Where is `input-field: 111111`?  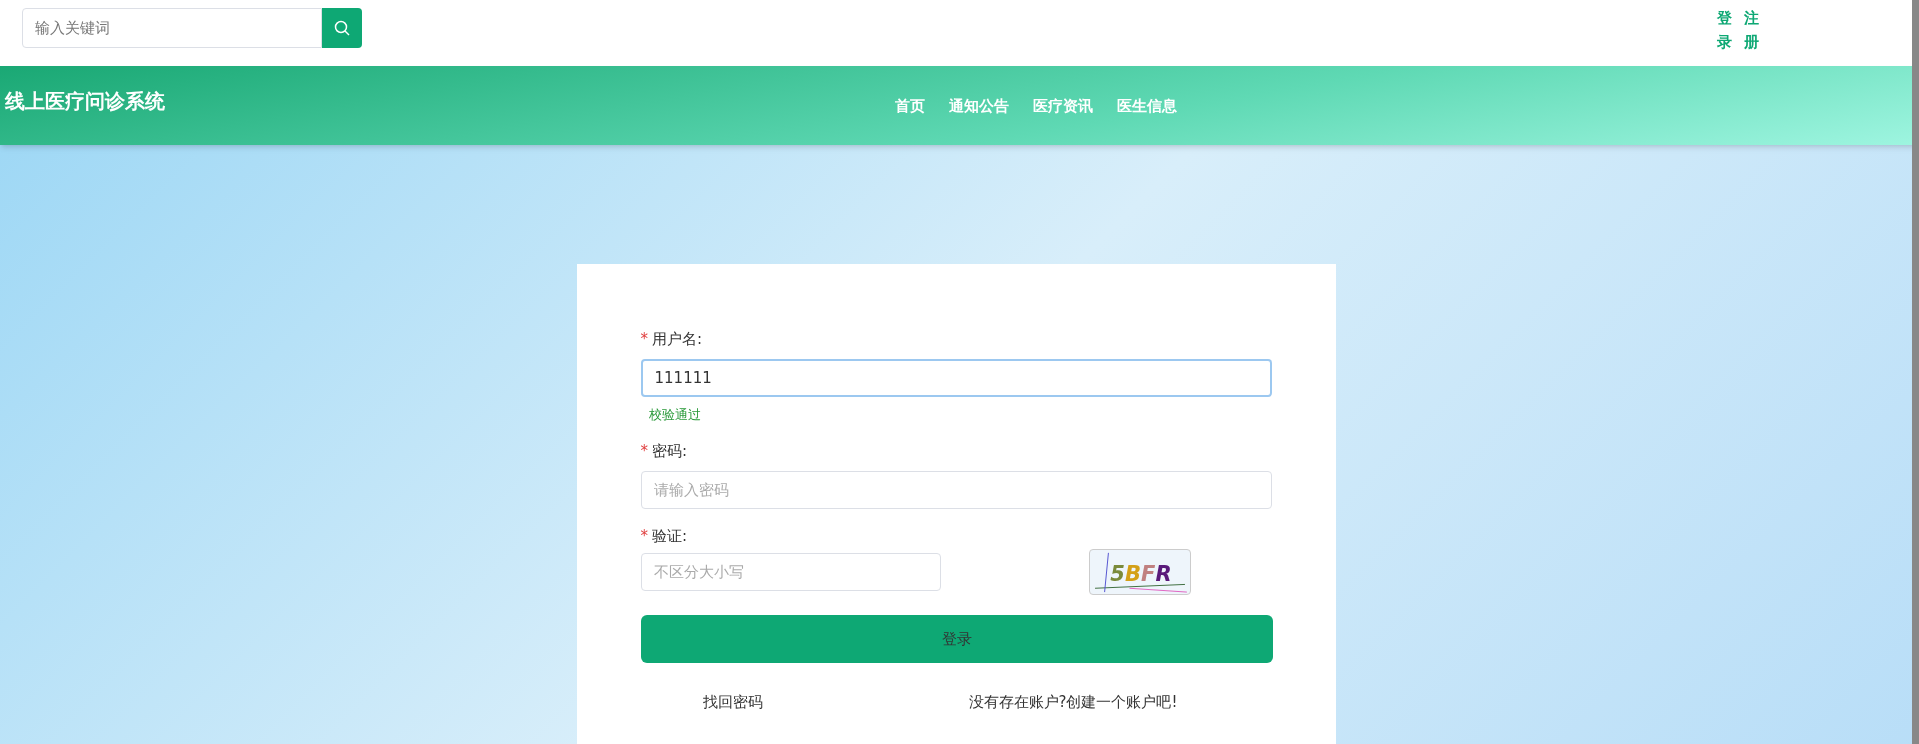 input-field: 111111 is located at coordinates (956, 377).